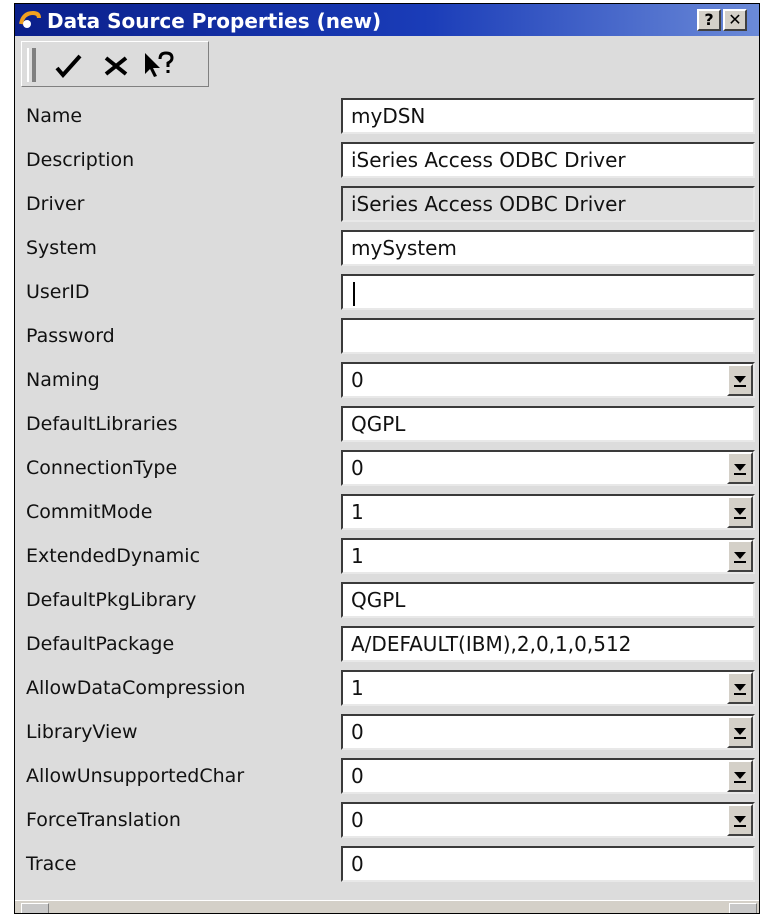 The width and height of the screenshot is (767, 914). I want to click on field-system-input: mySystem, so click(548, 248).